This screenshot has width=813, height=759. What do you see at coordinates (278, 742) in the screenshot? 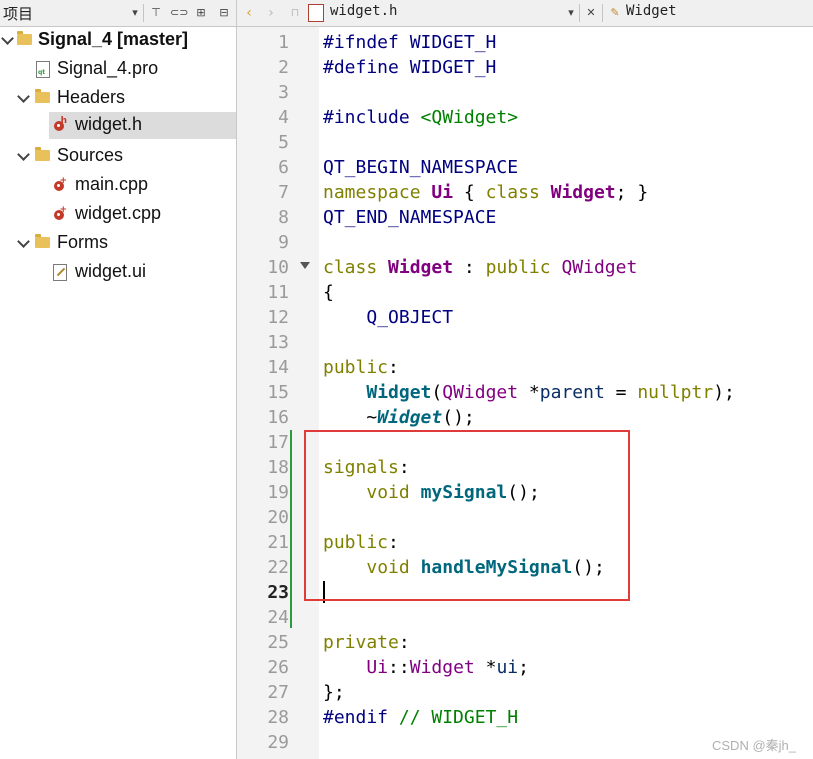
I see `line-number: 29` at bounding box center [278, 742].